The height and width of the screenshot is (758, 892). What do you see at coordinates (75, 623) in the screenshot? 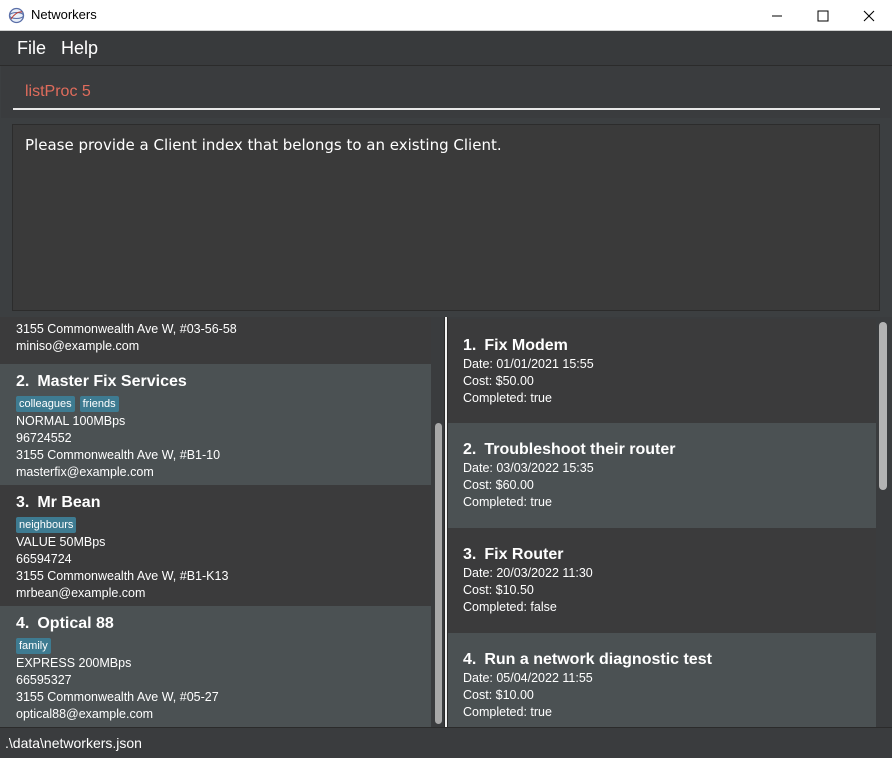
I see `client-name-text: Optical 88` at bounding box center [75, 623].